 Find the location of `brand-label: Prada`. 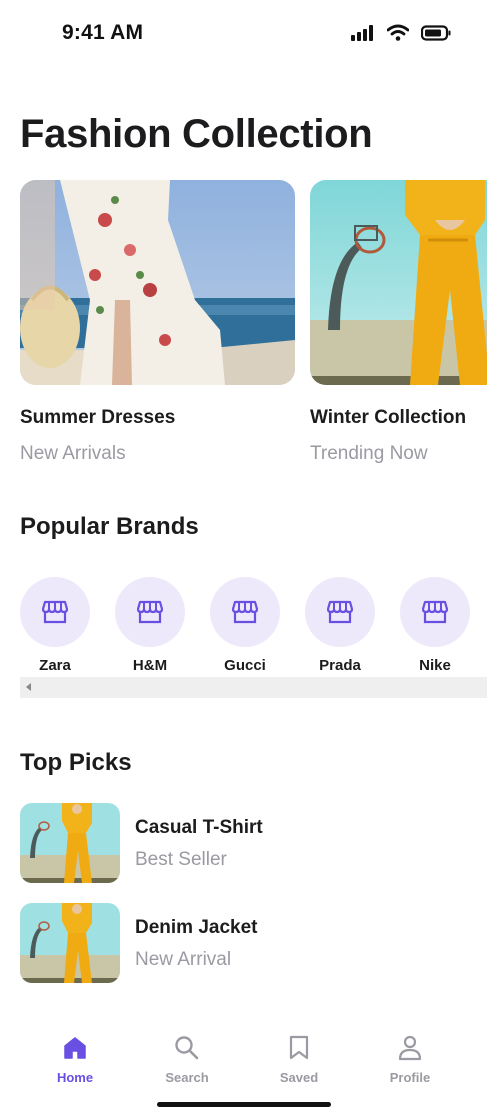

brand-label: Prada is located at coordinates (340, 665).